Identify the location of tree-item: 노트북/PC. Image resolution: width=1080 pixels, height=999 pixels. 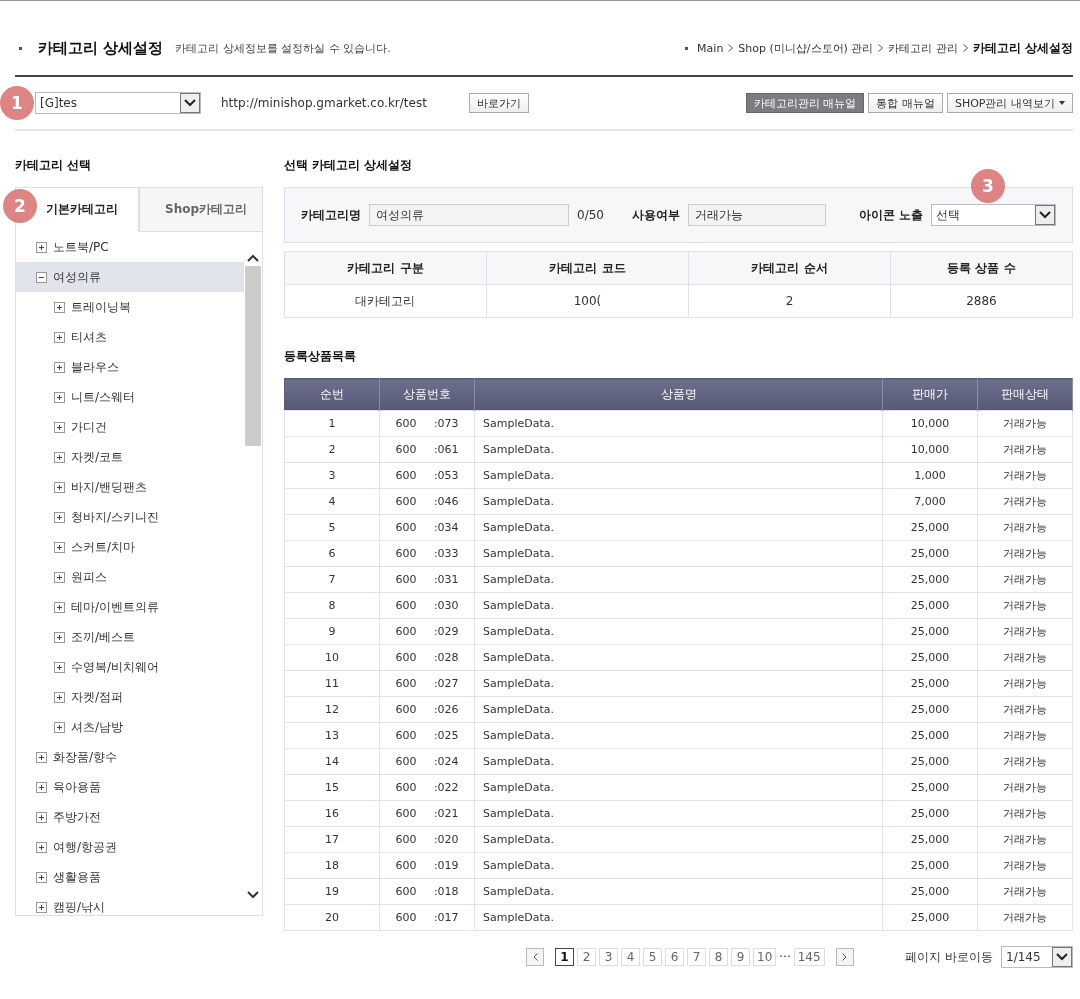
(130, 247).